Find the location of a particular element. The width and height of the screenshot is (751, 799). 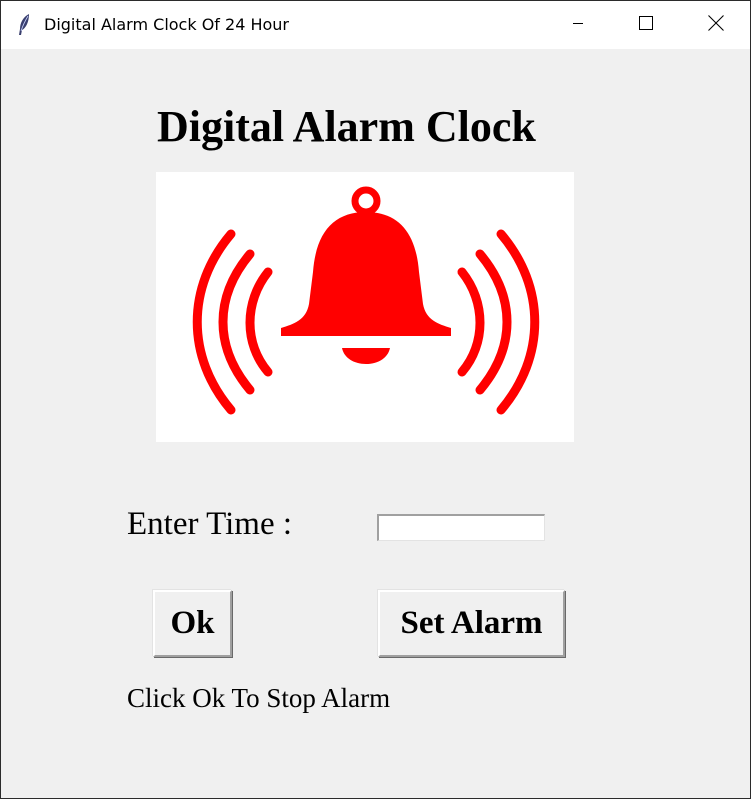

ringing-bell-icon is located at coordinates (366, 300).